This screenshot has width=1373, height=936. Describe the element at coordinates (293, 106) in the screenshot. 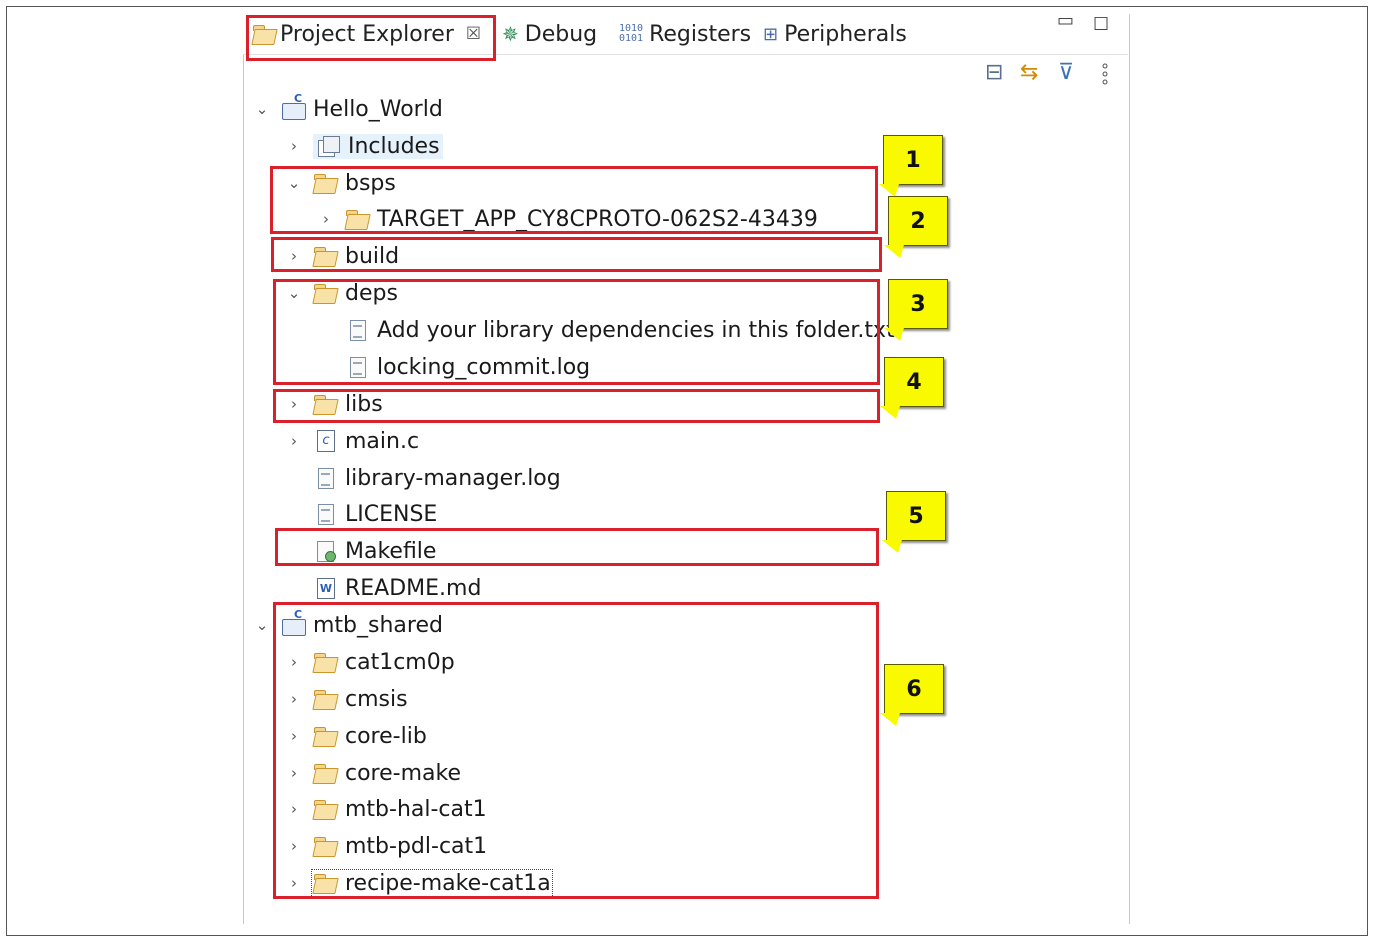

I see `c-project-icon` at that location.